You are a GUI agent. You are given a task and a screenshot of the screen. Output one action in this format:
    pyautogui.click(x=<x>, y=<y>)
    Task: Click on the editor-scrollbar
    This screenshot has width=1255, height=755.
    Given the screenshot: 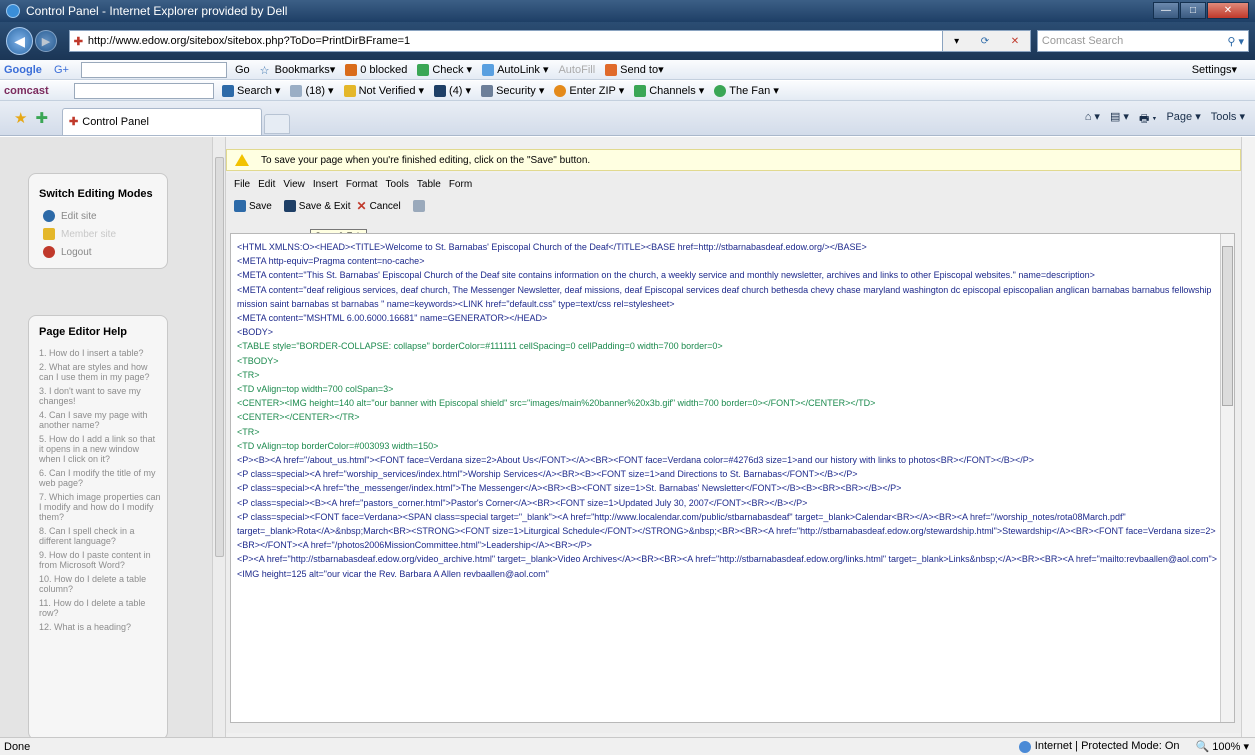 What is the action you would take?
    pyautogui.click(x=1227, y=478)
    